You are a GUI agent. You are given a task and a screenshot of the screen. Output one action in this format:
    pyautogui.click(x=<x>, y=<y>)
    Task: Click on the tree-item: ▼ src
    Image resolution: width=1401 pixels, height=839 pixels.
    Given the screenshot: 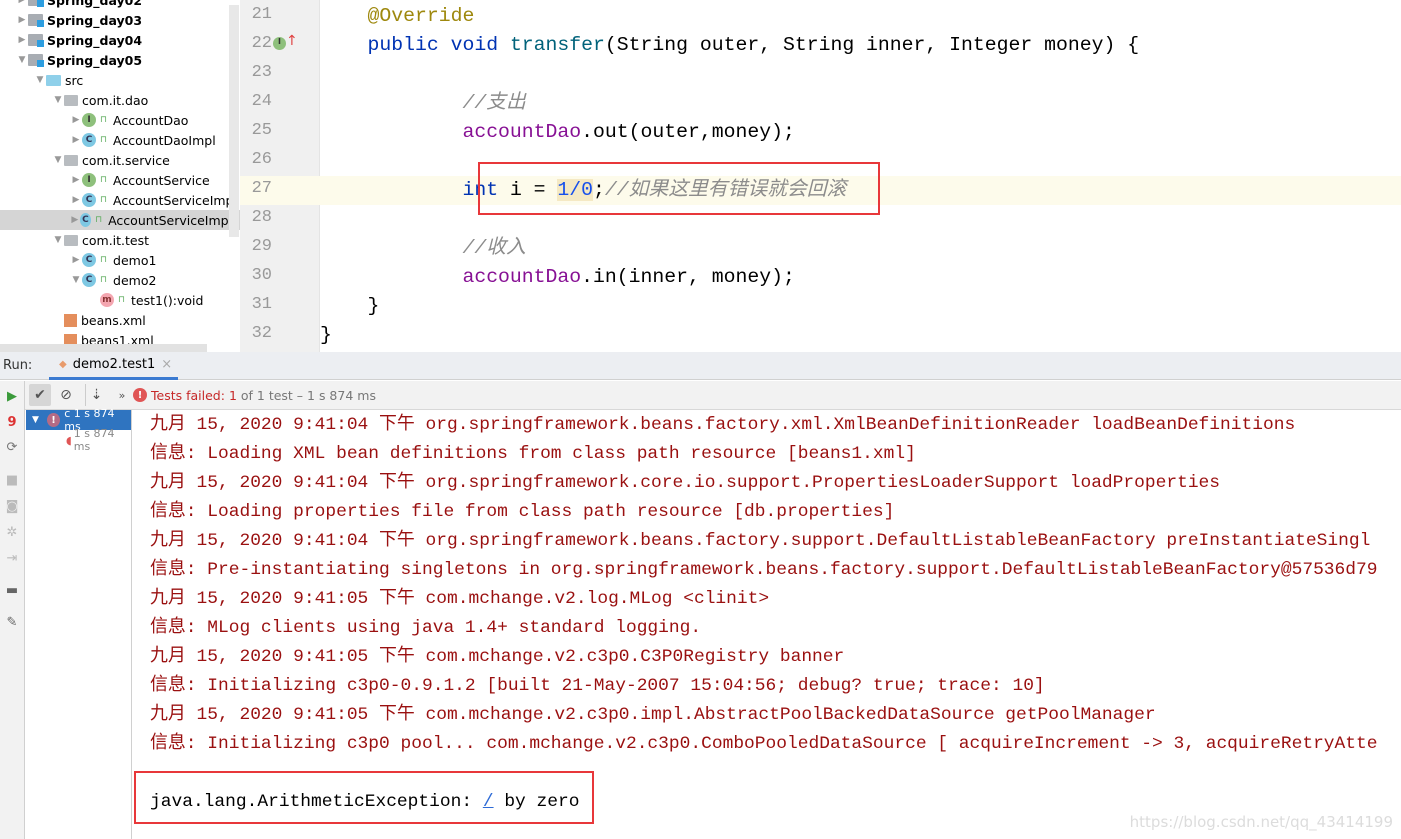 What is the action you would take?
    pyautogui.click(x=120, y=80)
    